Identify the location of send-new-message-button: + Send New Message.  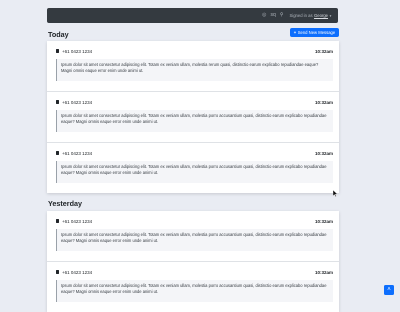
(314, 32).